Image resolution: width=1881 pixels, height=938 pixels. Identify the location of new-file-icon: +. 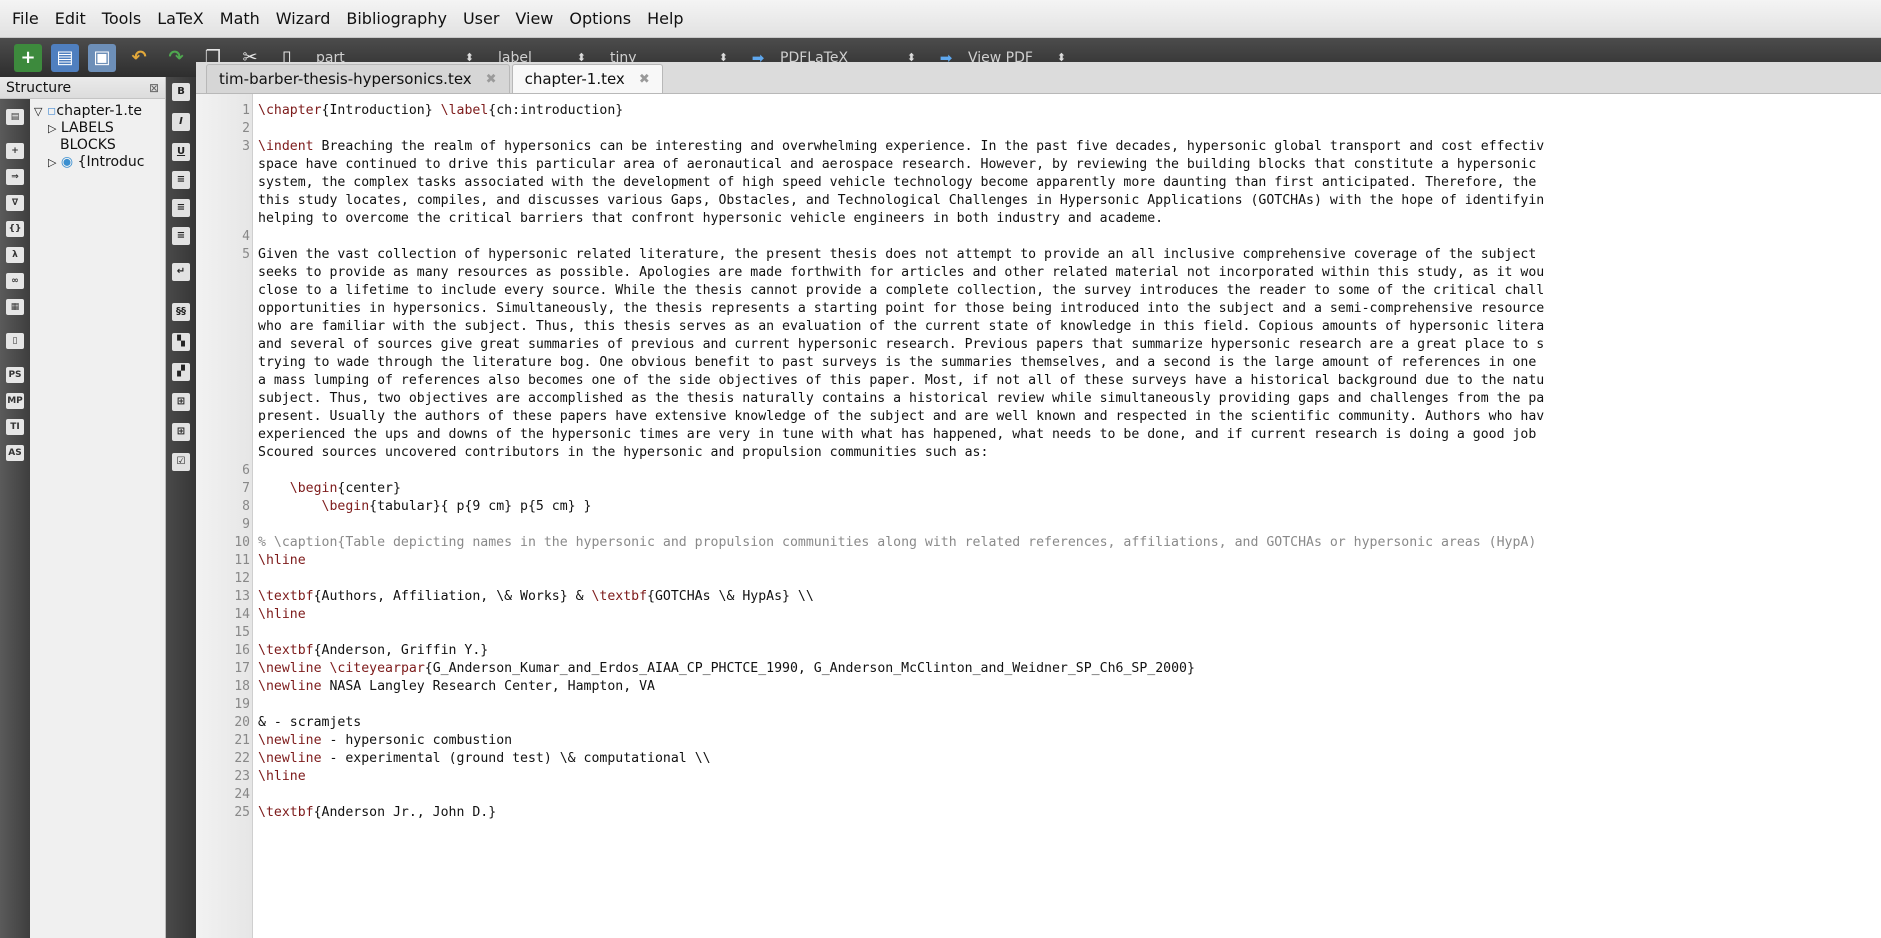
(28, 57).